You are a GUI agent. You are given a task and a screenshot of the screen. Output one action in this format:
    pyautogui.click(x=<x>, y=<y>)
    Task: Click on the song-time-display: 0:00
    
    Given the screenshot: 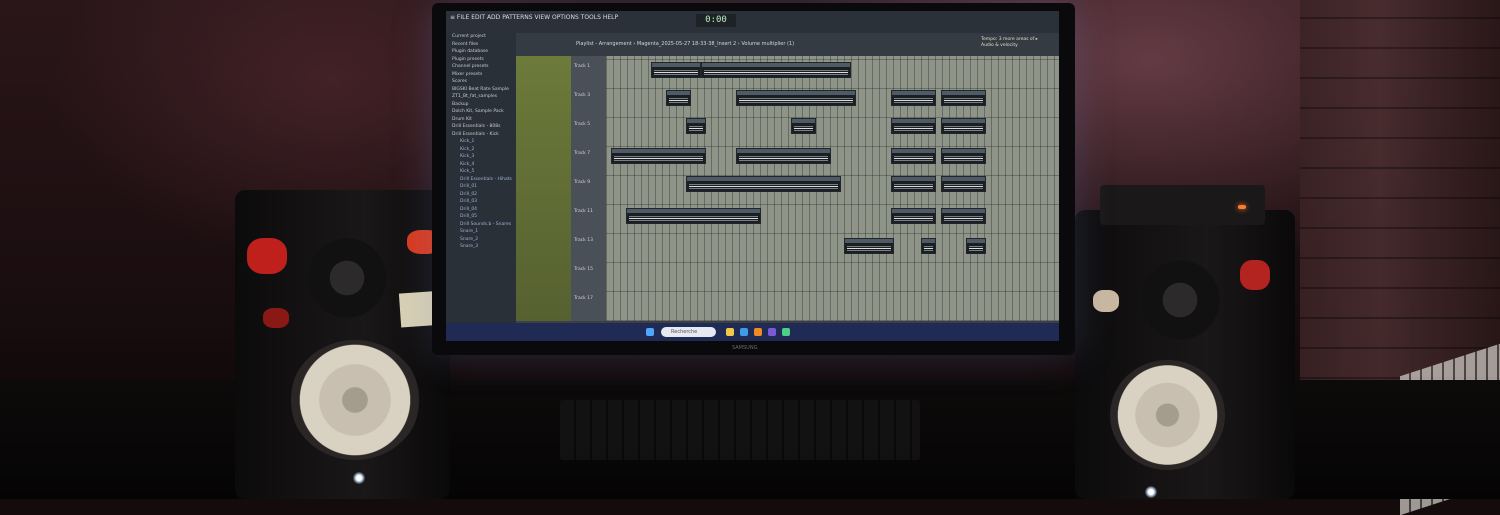 What is the action you would take?
    pyautogui.click(x=716, y=20)
    